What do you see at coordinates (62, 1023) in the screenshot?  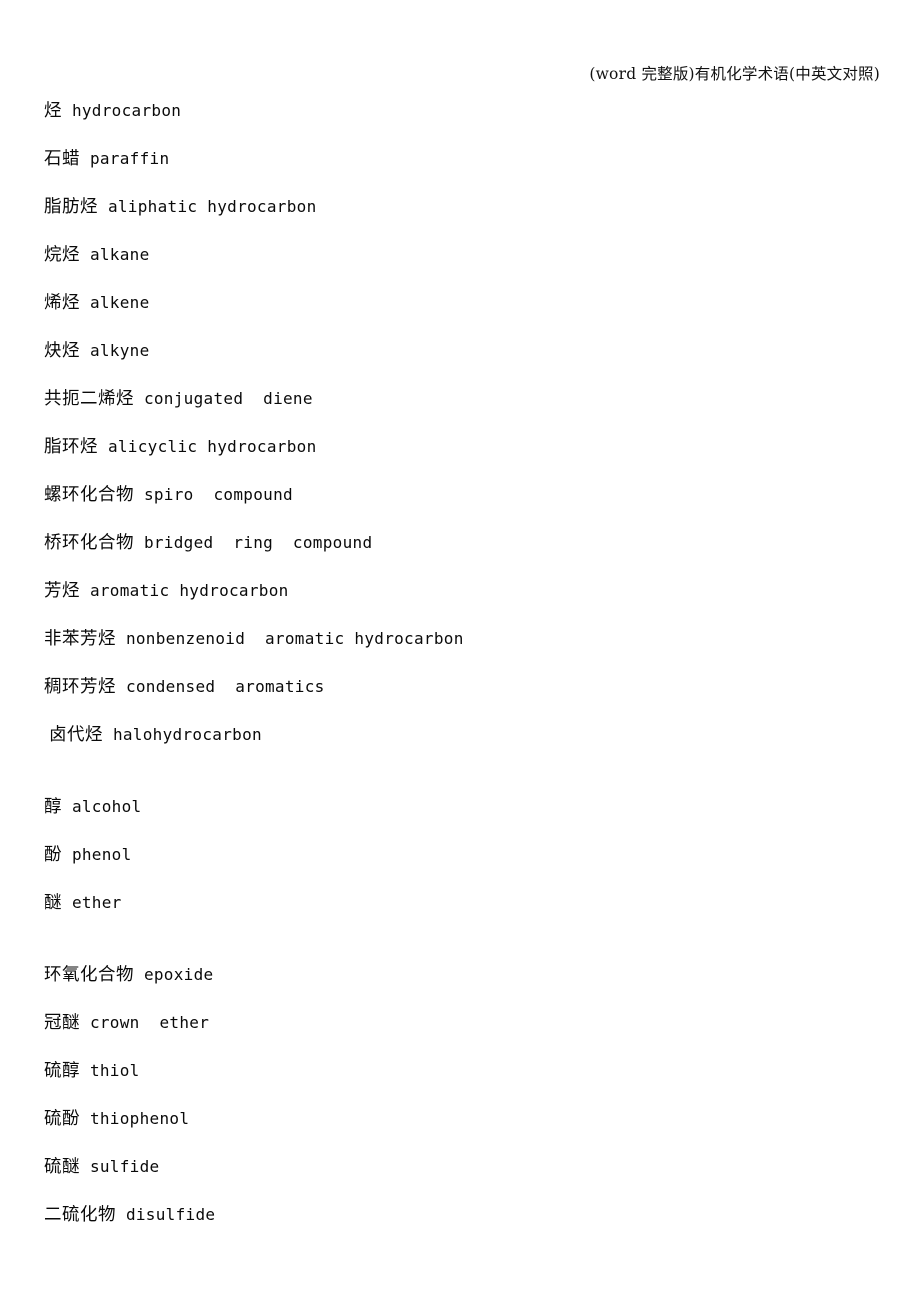 I see `glossary-term-chinese: 冠醚` at bounding box center [62, 1023].